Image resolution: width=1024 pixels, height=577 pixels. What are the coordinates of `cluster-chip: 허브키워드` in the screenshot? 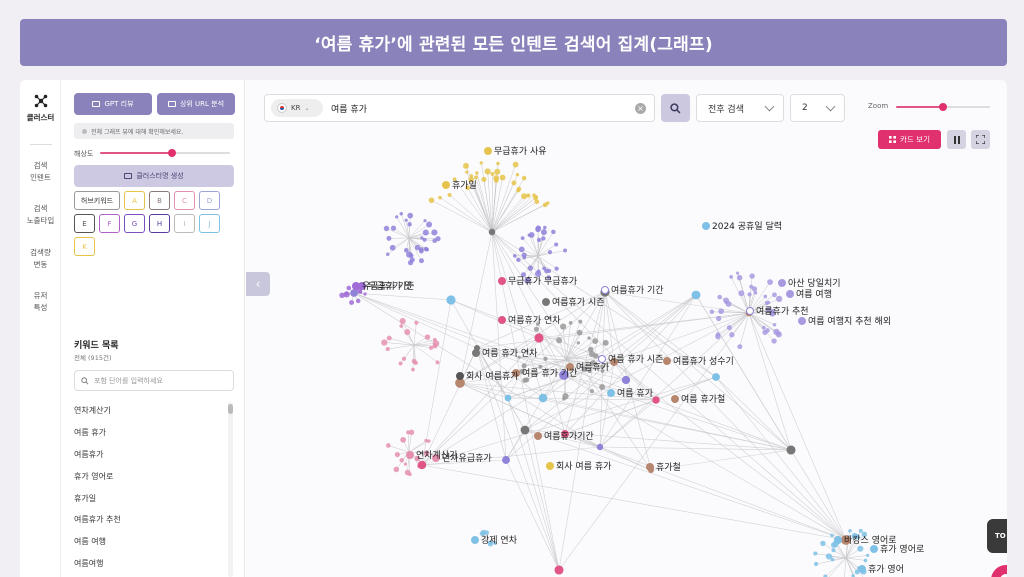 It's located at (97, 200).